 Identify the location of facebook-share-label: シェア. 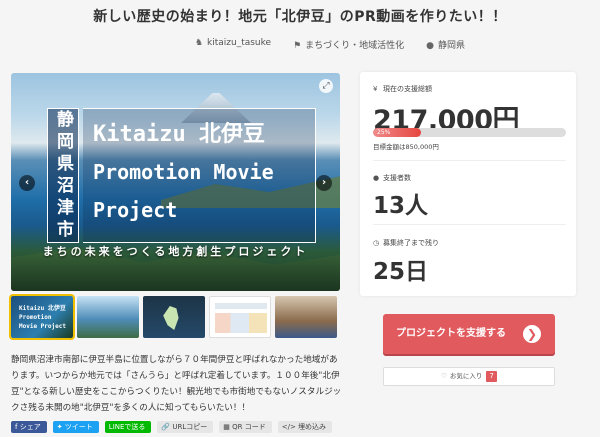
(30, 427).